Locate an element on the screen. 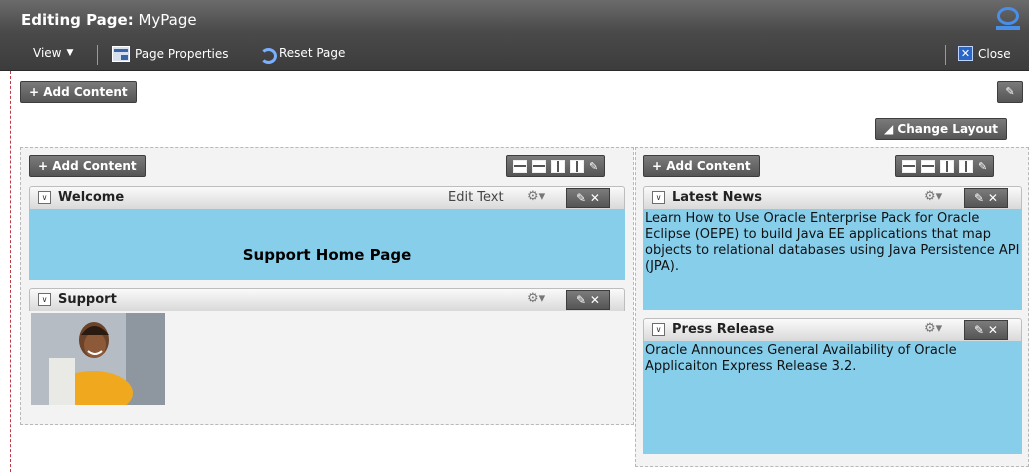 The width and height of the screenshot is (1029, 473). portlet-support: ∨ Support ⚙▾ ✎ ✕ is located at coordinates (327, 349).